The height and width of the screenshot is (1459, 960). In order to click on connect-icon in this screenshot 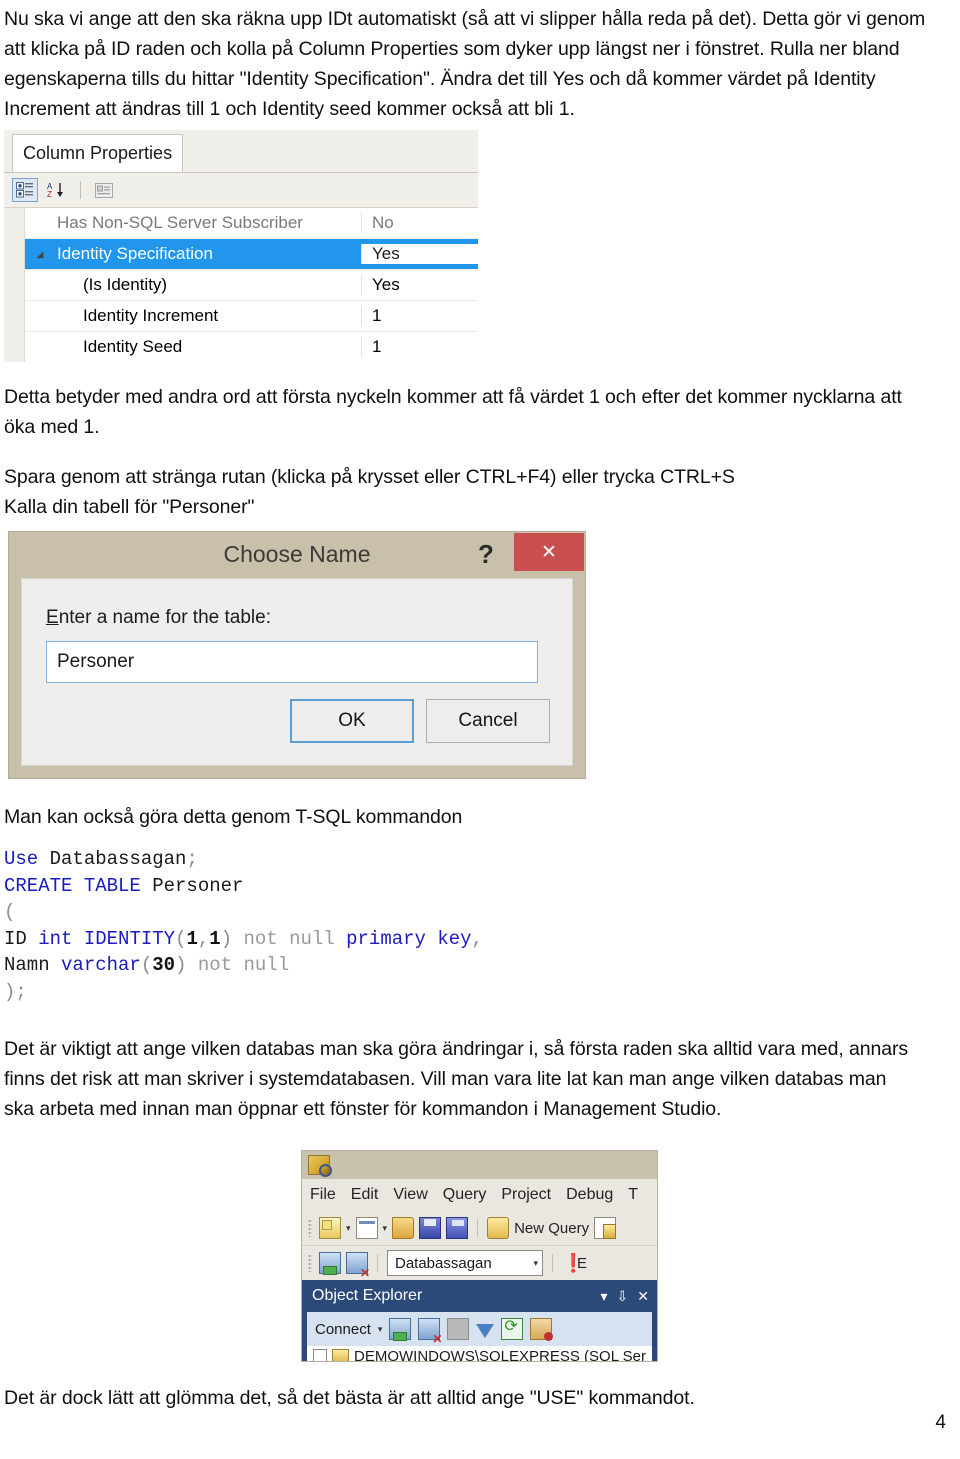, I will do `click(330, 1263)`.